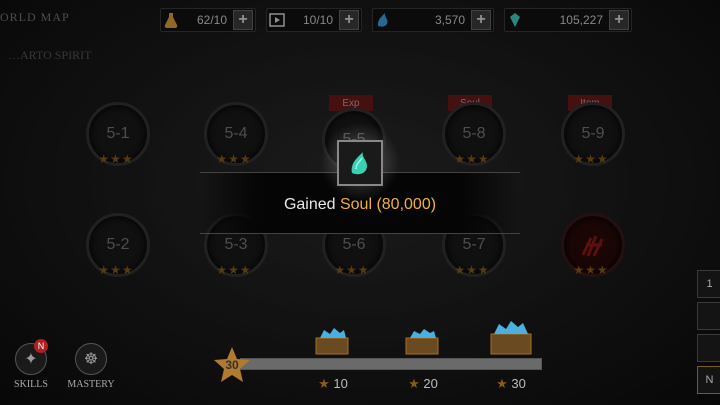  I want to click on resource-bar: 62/10 + 10/10 + 3,570 + 105,227 +, so click(396, 20).